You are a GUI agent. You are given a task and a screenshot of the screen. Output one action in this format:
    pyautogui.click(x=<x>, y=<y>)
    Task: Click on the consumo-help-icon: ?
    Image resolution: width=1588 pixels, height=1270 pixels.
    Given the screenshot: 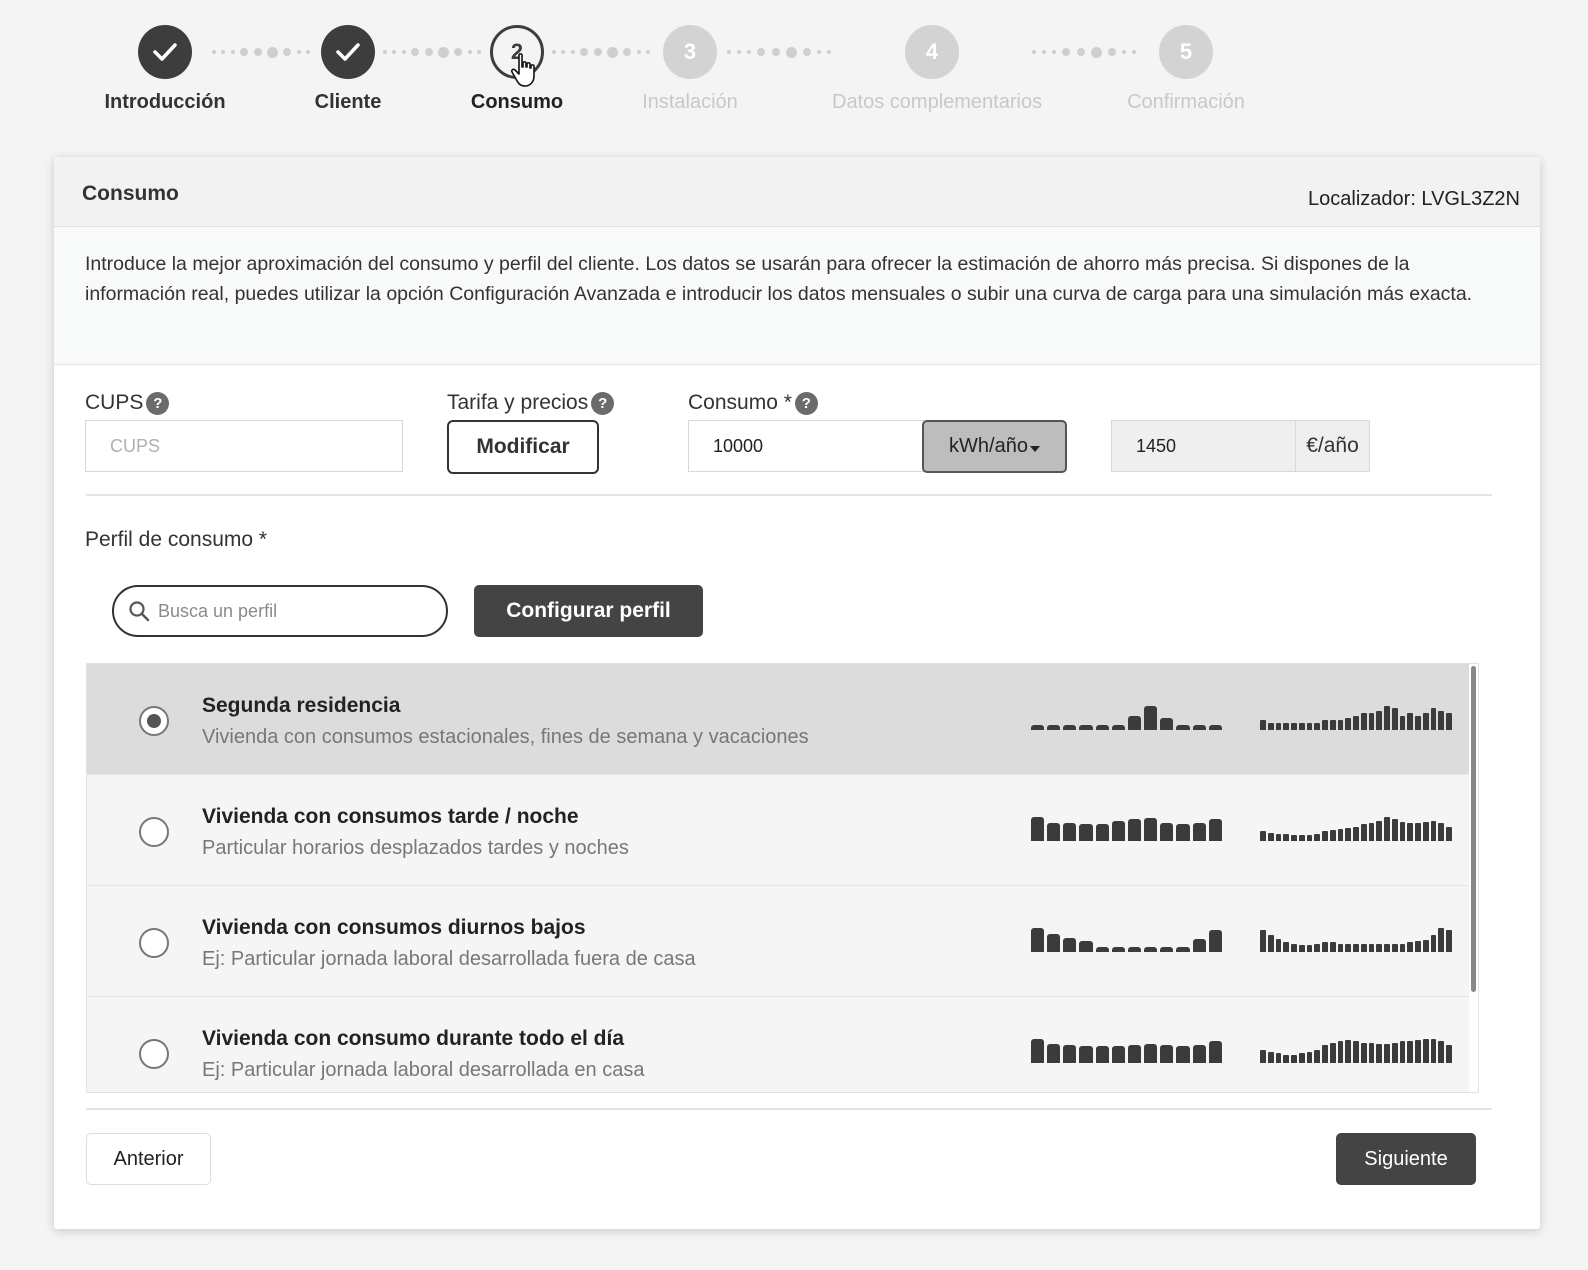 What is the action you would take?
    pyautogui.click(x=806, y=403)
    